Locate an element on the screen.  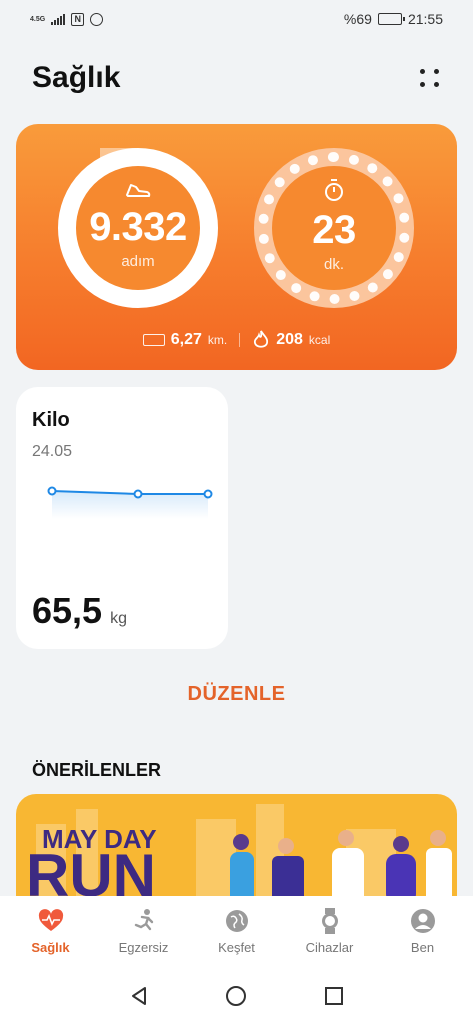
nav-item-devices: Cihazlar is located at coordinates (329, 932).